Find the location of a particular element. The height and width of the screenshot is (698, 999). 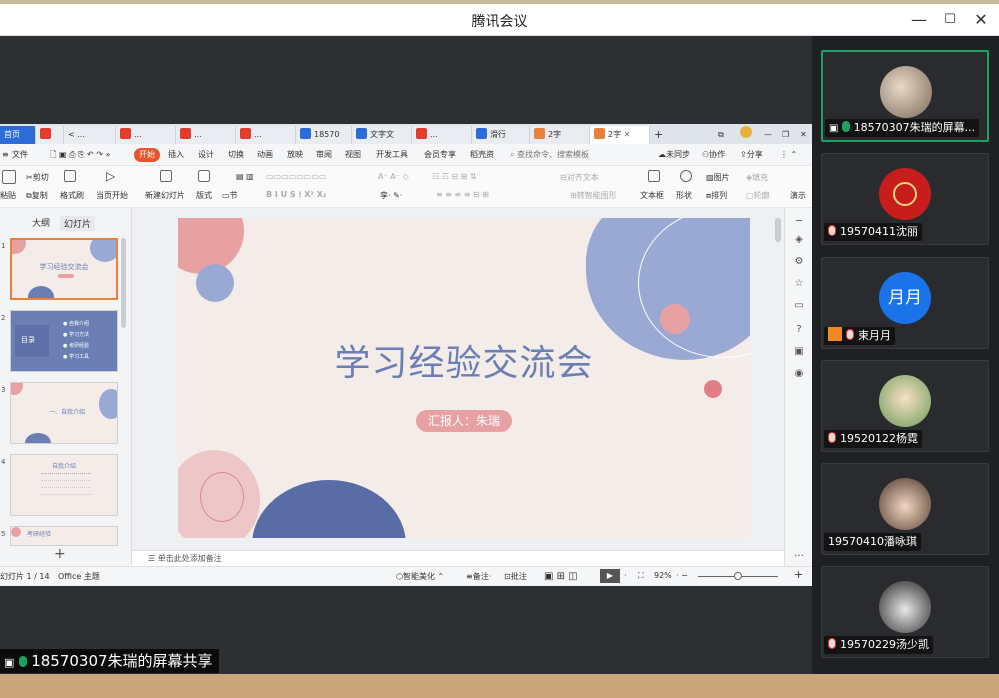

cut-button: ✂剪切 is located at coordinates (37, 177).